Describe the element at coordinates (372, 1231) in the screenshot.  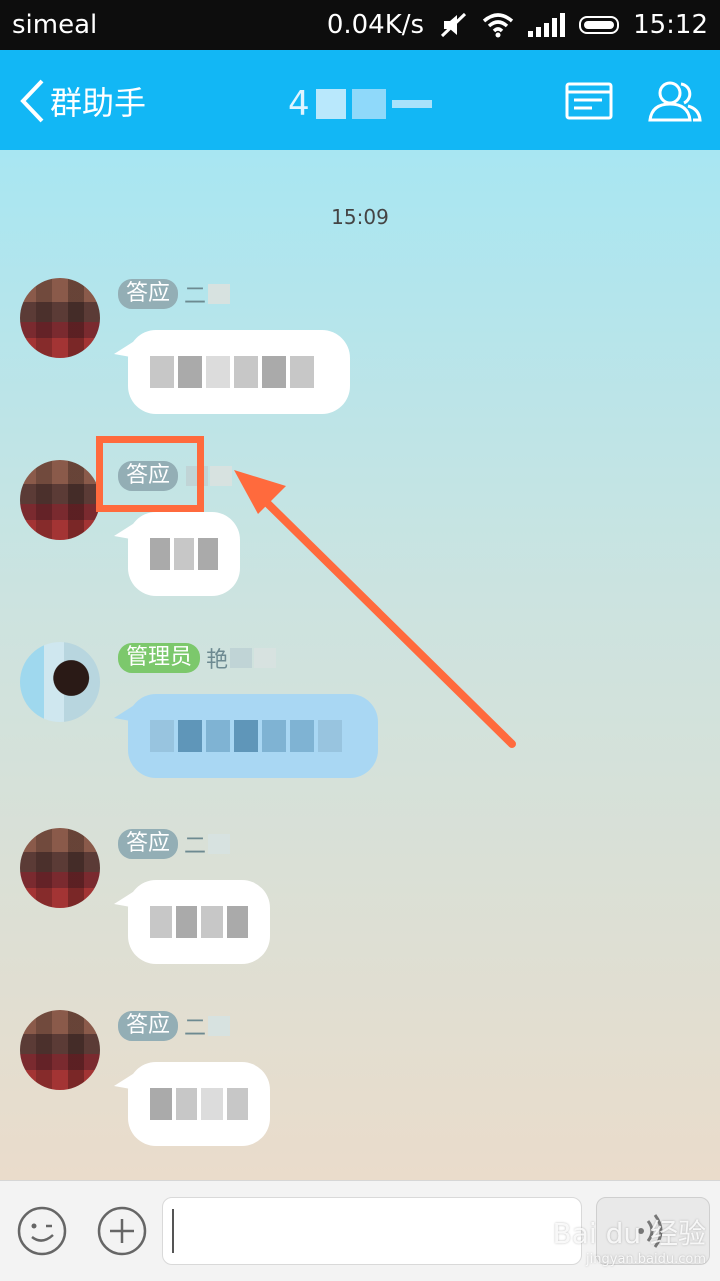
I see `message-input` at that location.